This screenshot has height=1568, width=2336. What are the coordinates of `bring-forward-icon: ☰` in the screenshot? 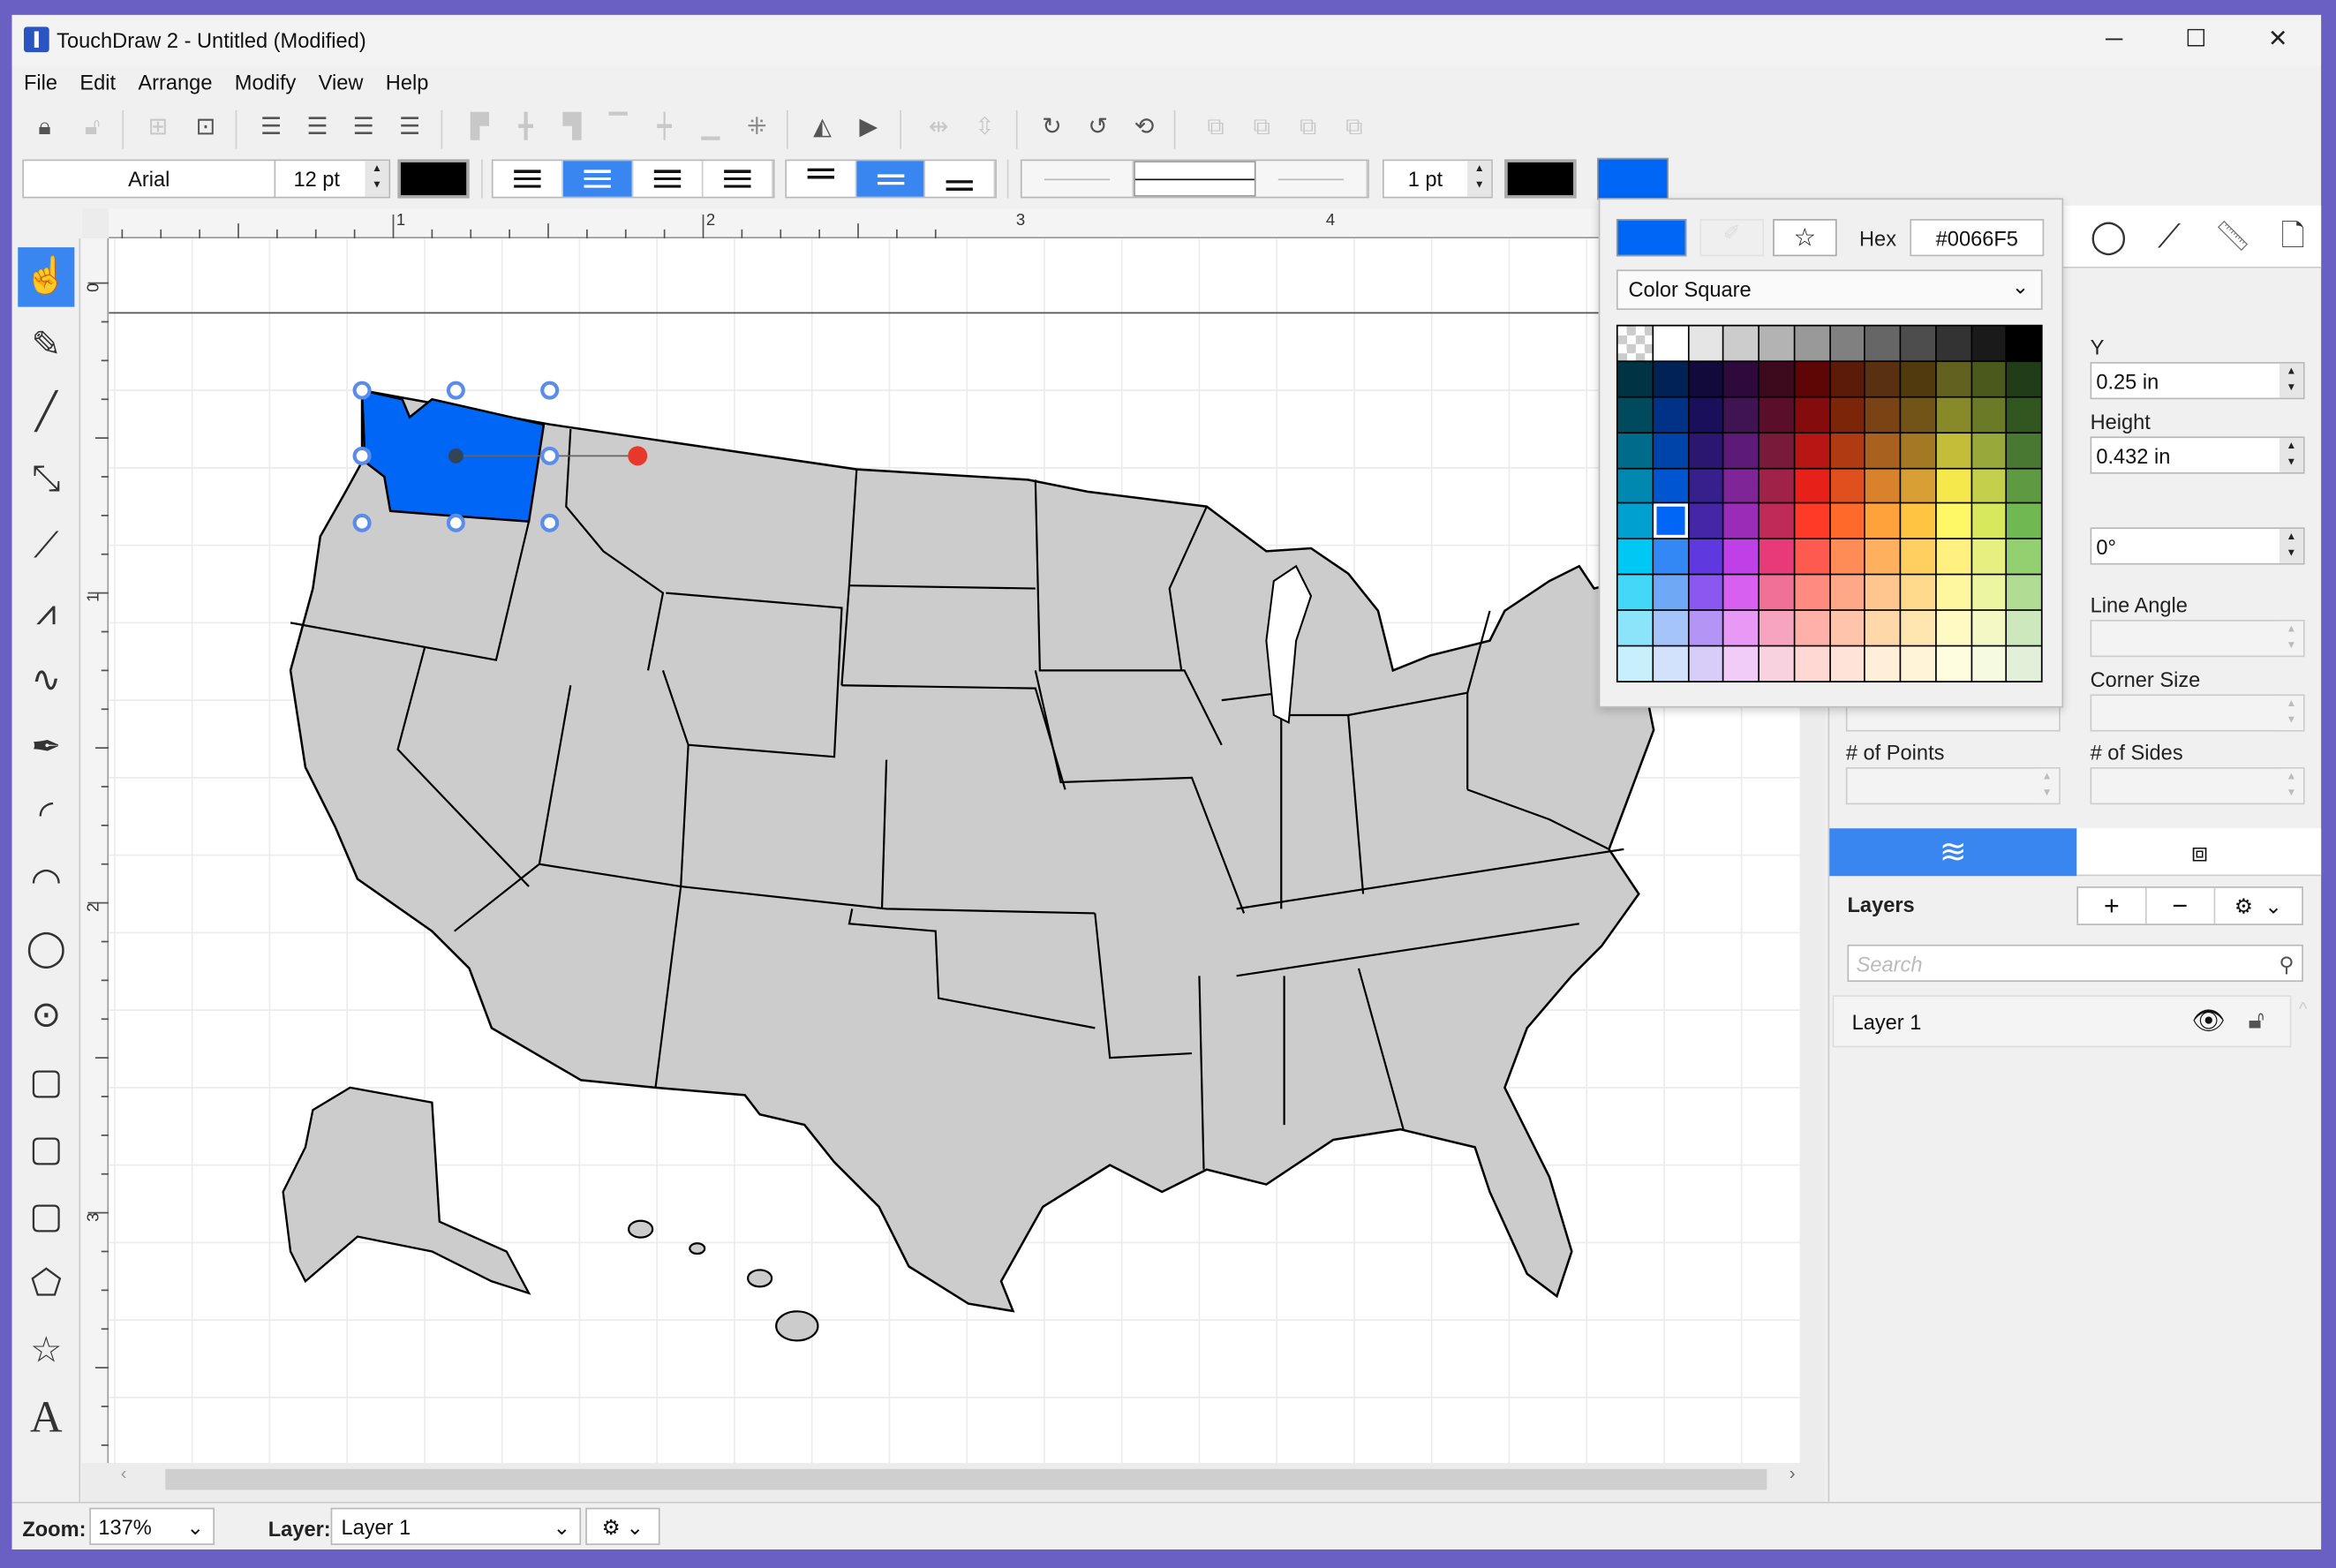 It's located at (317, 128).